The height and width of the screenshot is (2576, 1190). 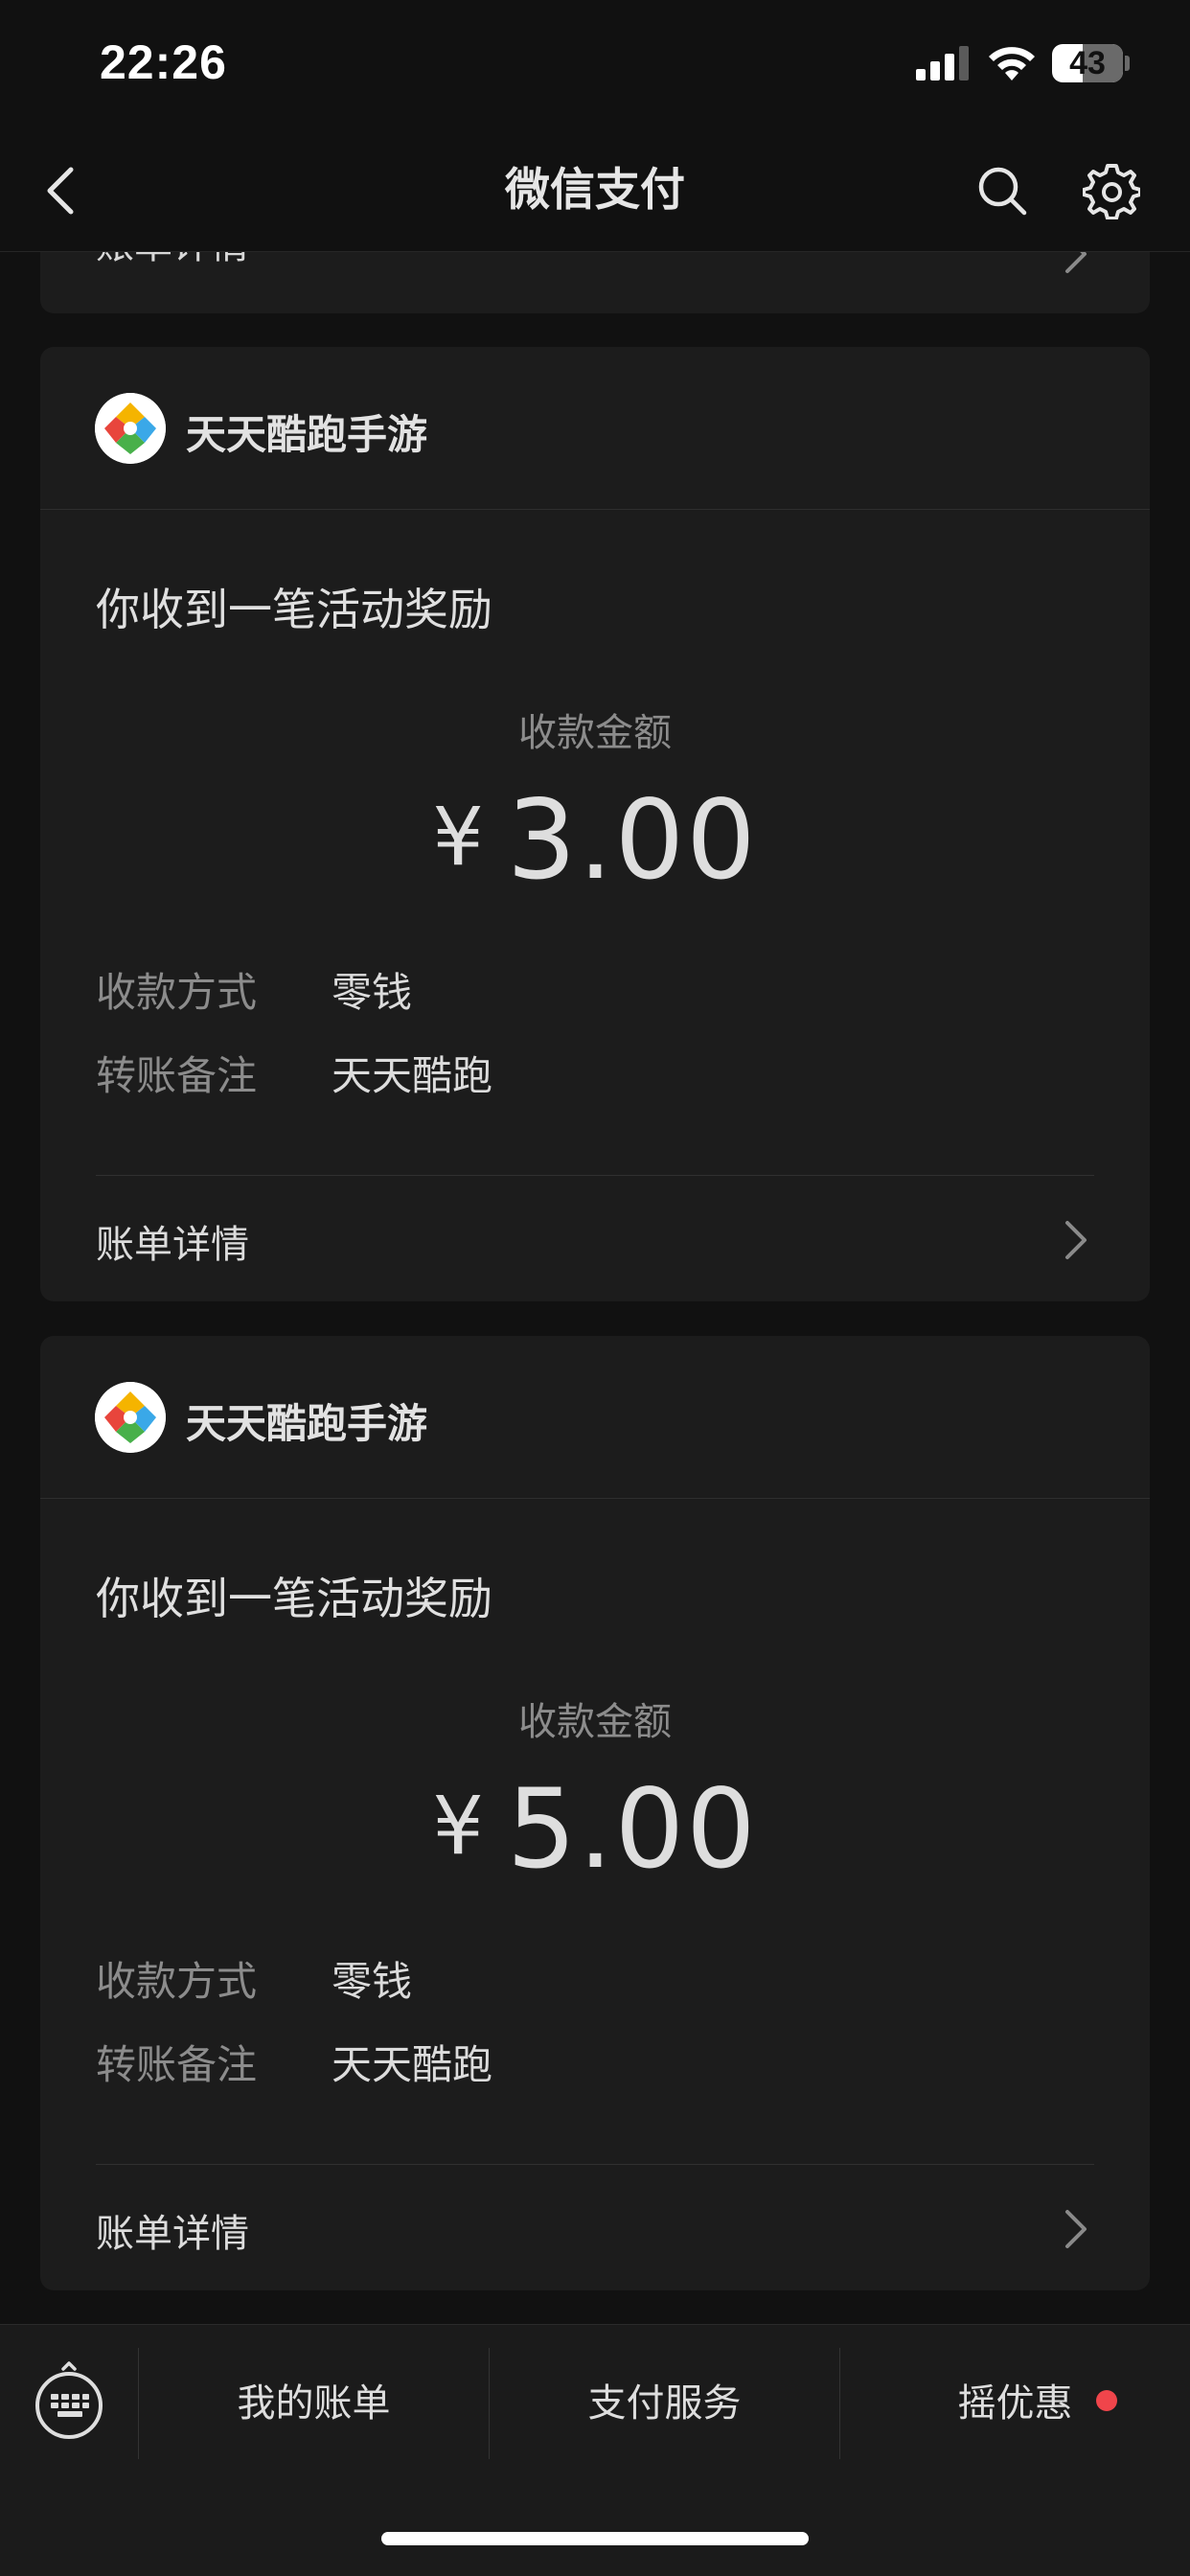 I want to click on previous-message-card: 账单详情, so click(x=595, y=282).